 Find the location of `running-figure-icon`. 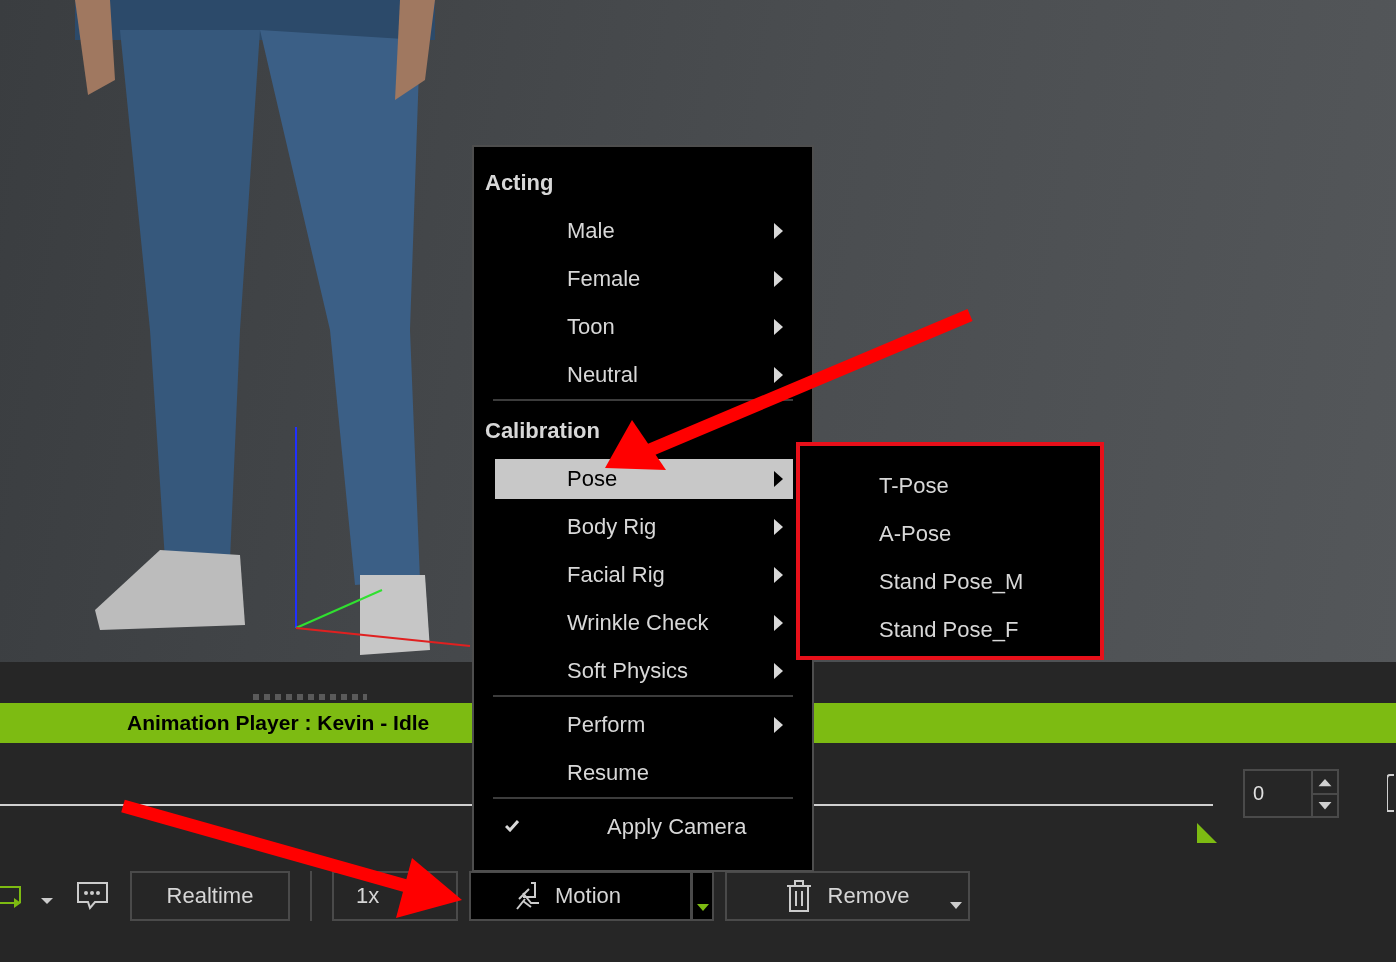

running-figure-icon is located at coordinates (527, 896).